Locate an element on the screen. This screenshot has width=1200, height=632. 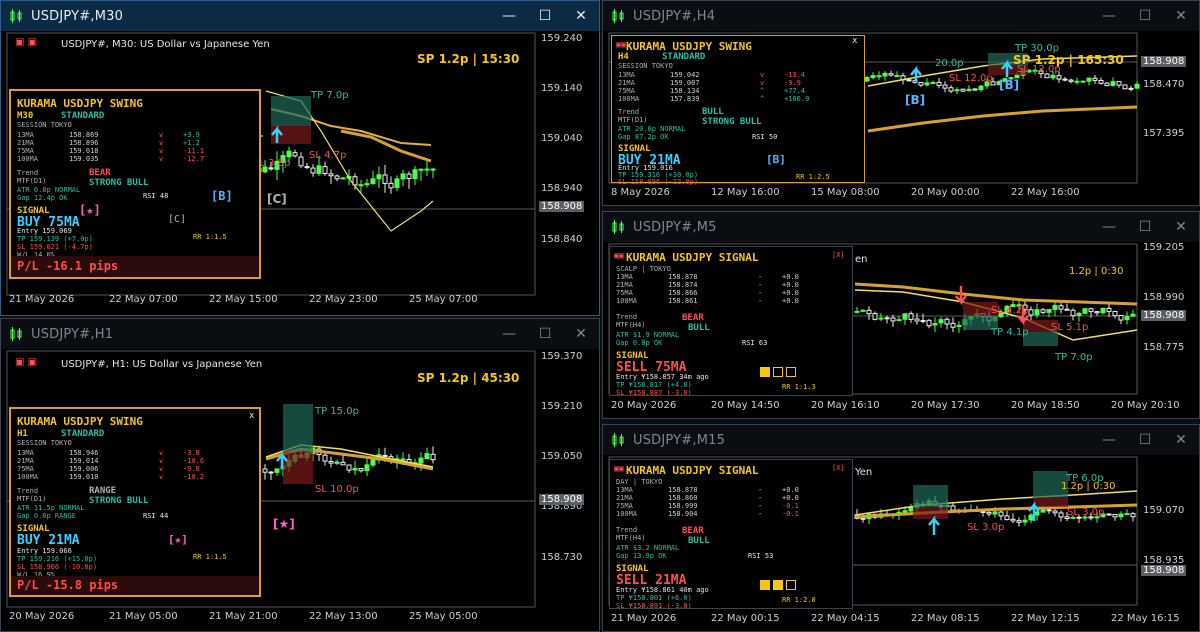
tp-label: TP 15.0p is located at coordinates (337, 411).